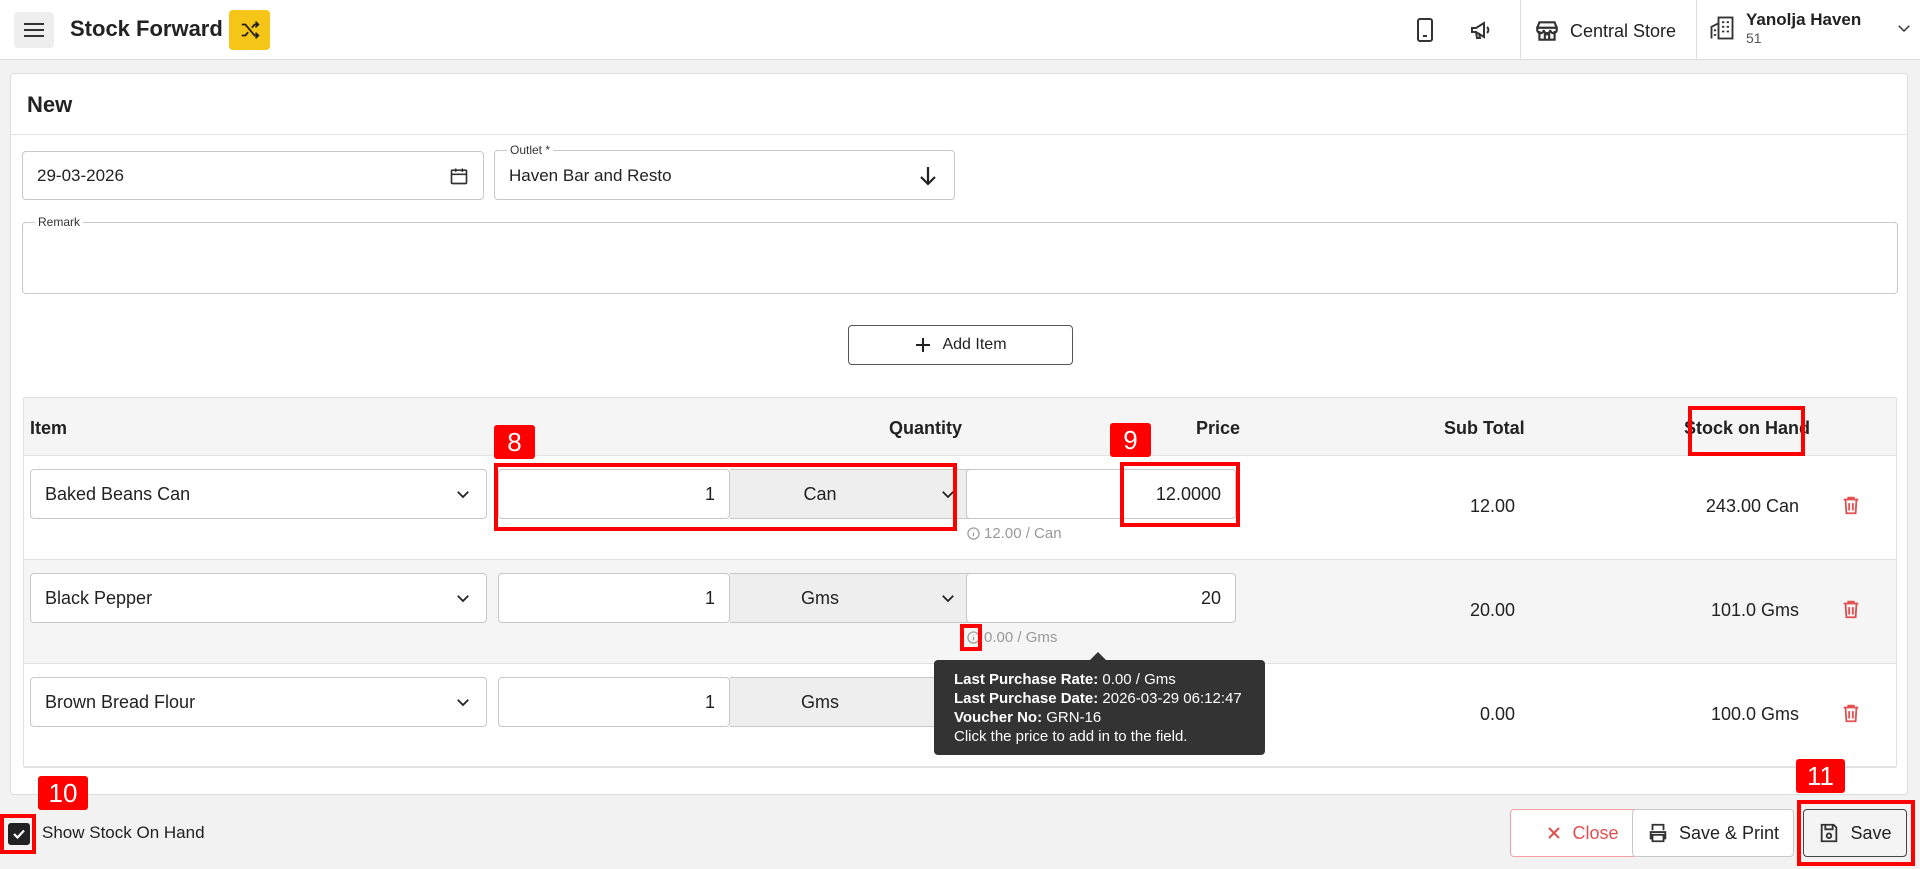 This screenshot has width=1920, height=869. What do you see at coordinates (258, 702) in the screenshot?
I see `item-select: Brown Bread Flour` at bounding box center [258, 702].